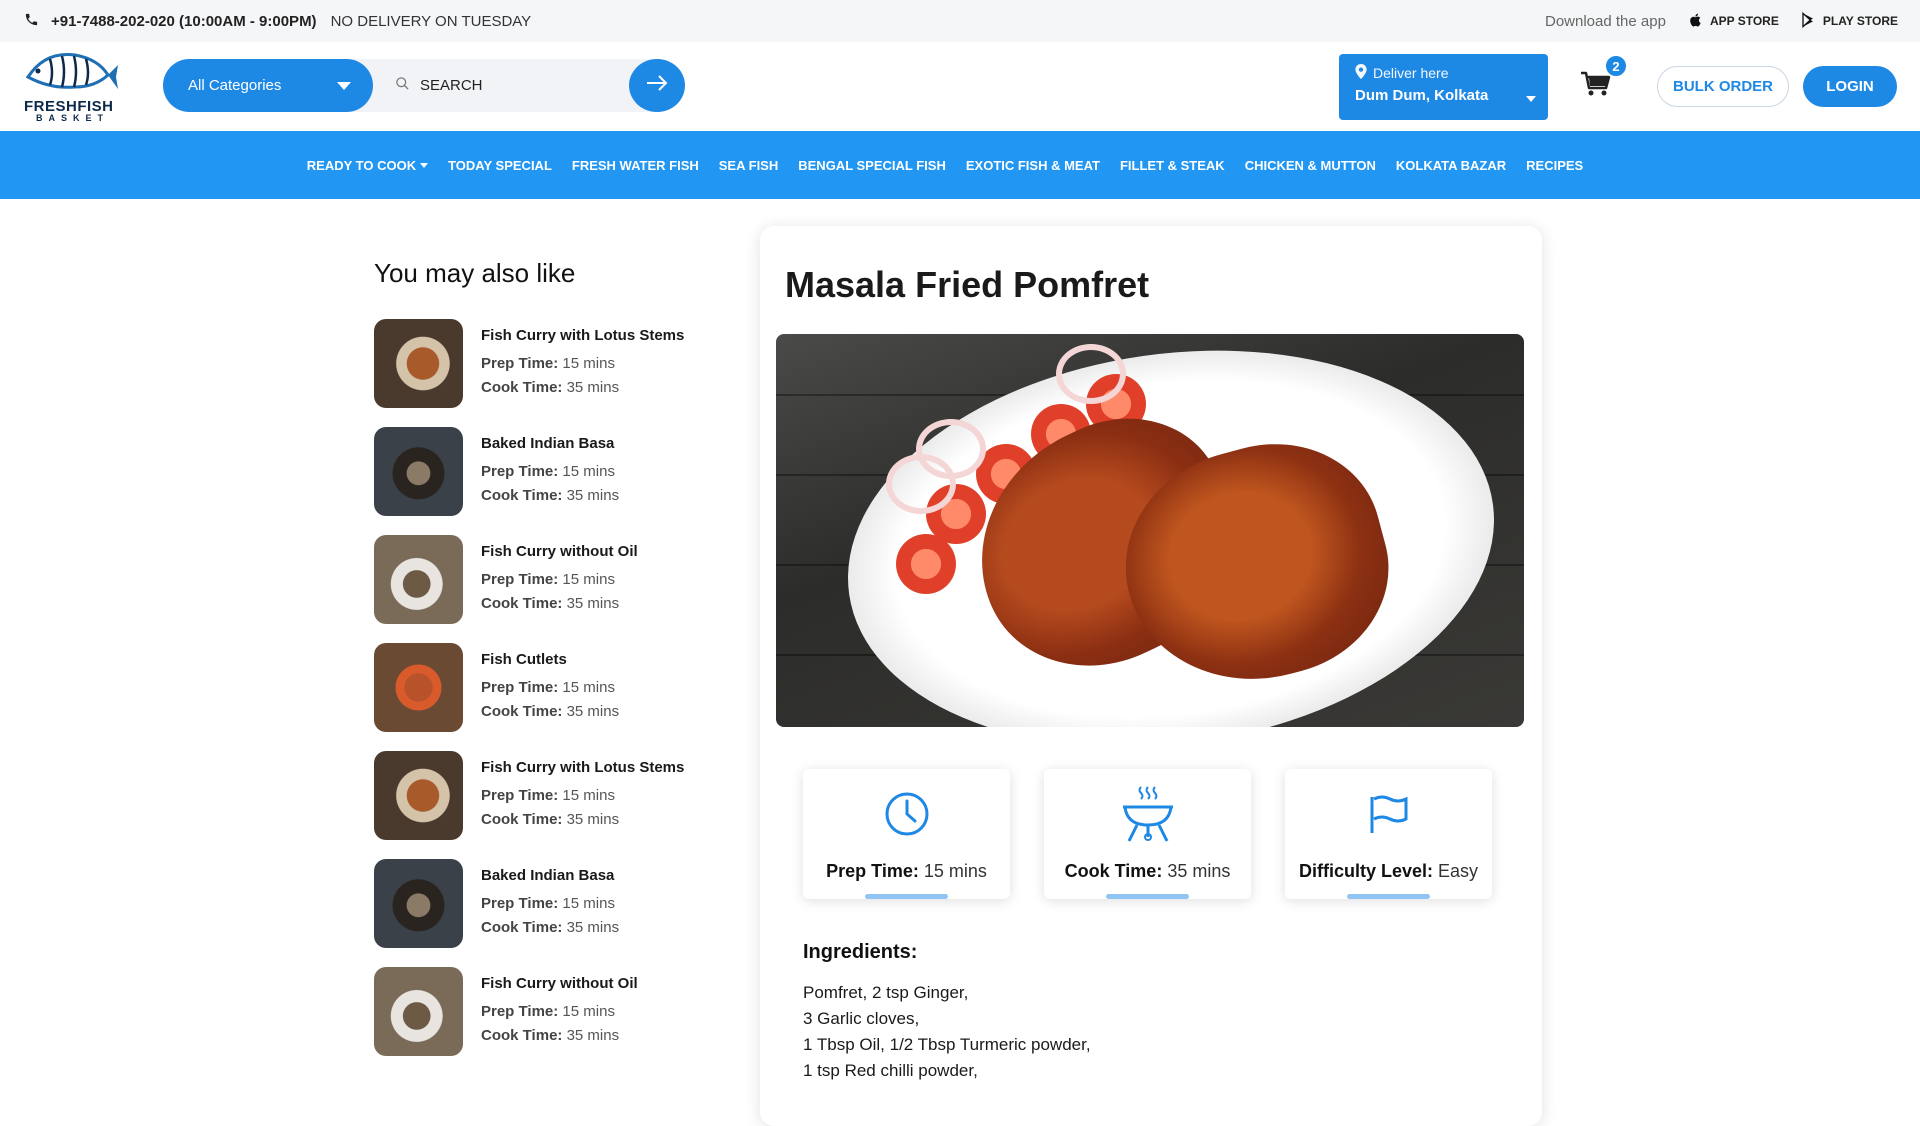 The width and height of the screenshot is (1920, 1126). Describe the element at coordinates (500, 165) in the screenshot. I see `nav-item-today-special: TODAY SPECIAL` at that location.